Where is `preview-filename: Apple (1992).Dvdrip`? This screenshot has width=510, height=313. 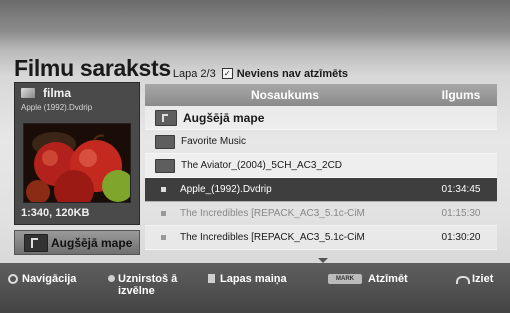
preview-filename: Apple (1992).Dvdrip is located at coordinates (57, 107).